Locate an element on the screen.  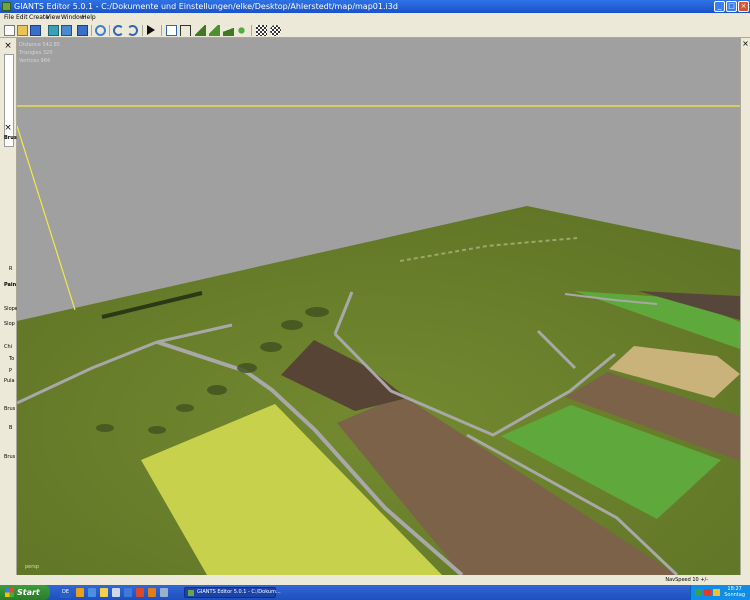
start-button: Start is located at coordinates (25, 592).